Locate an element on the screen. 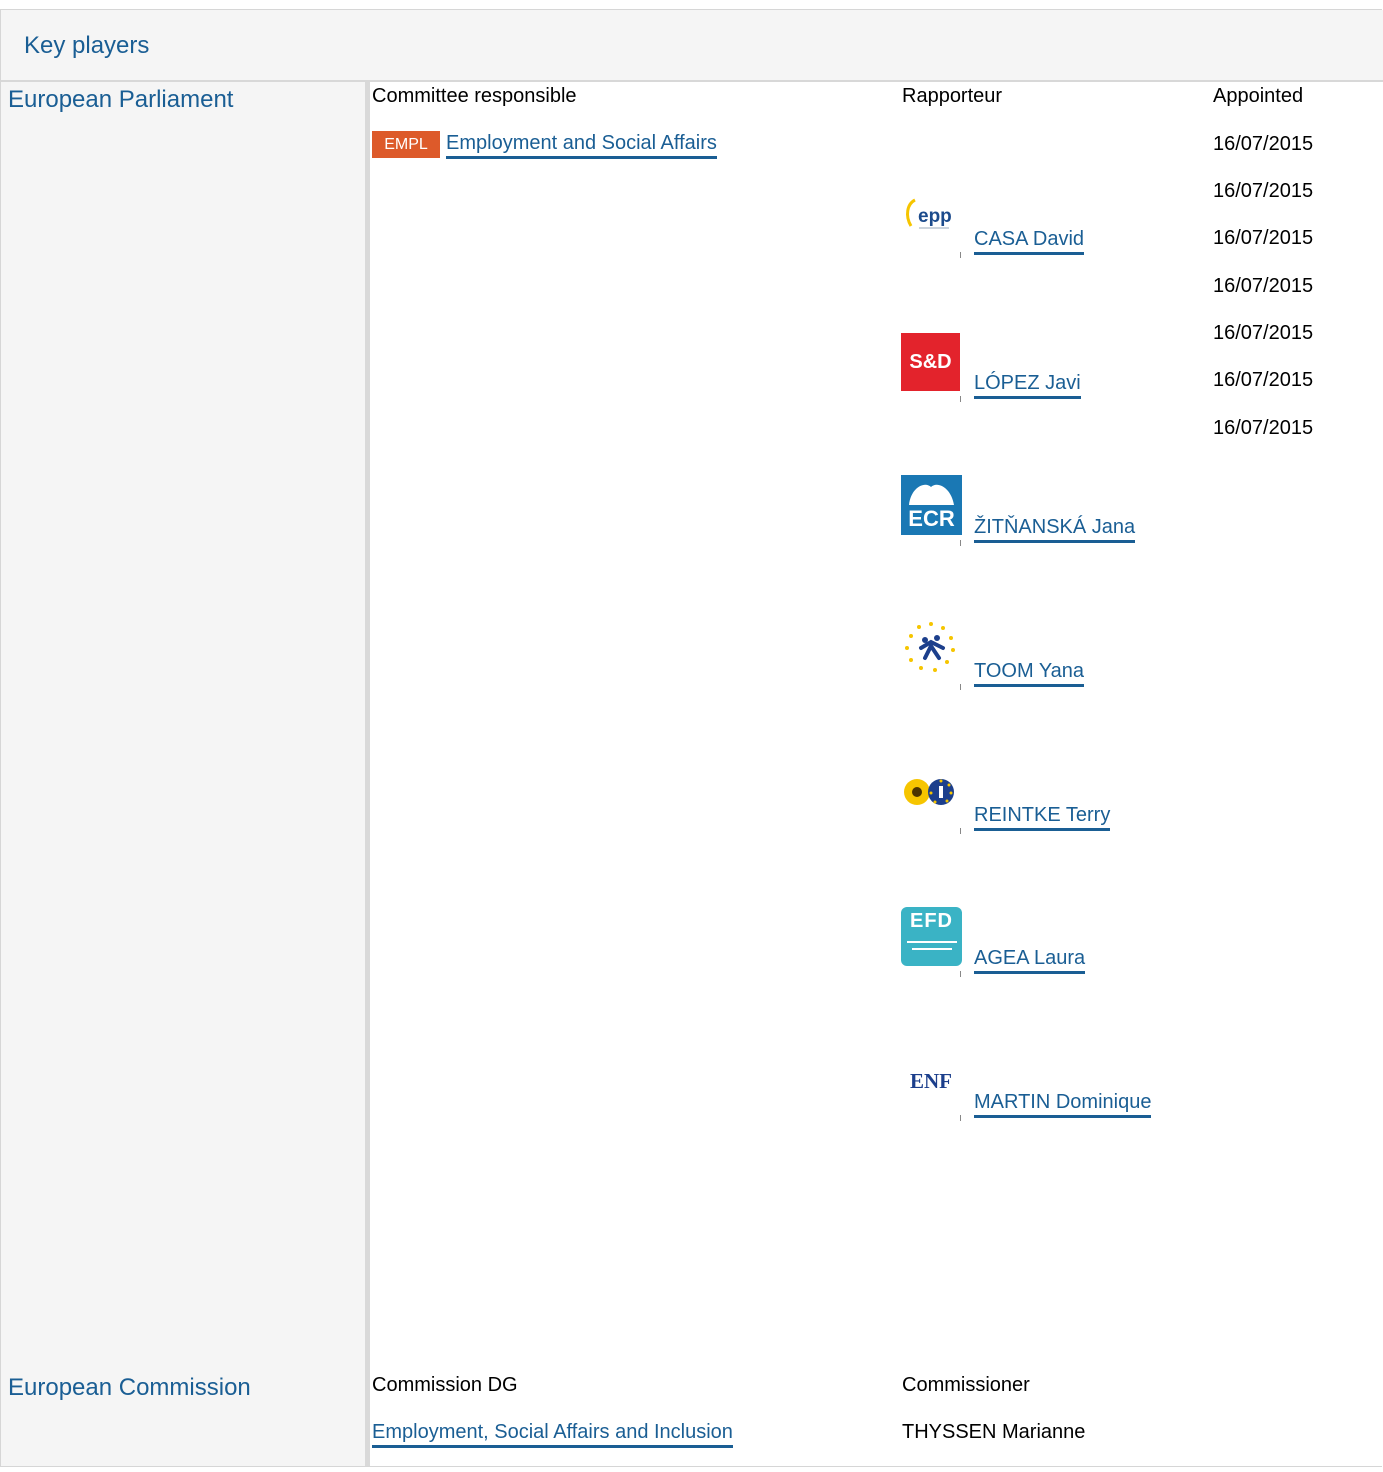 The width and height of the screenshot is (1383, 1472). enf-logo: ENF is located at coordinates (931, 1081).